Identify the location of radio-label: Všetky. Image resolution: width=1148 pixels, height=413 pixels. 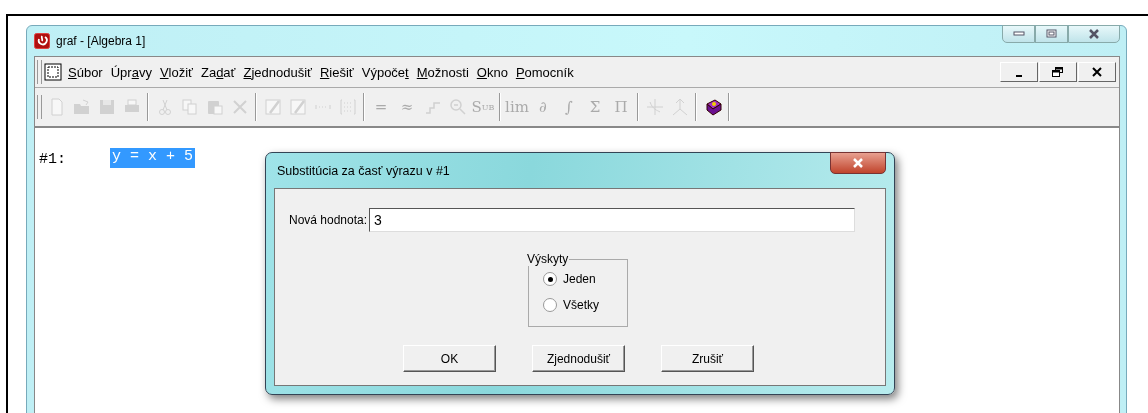
(581, 305).